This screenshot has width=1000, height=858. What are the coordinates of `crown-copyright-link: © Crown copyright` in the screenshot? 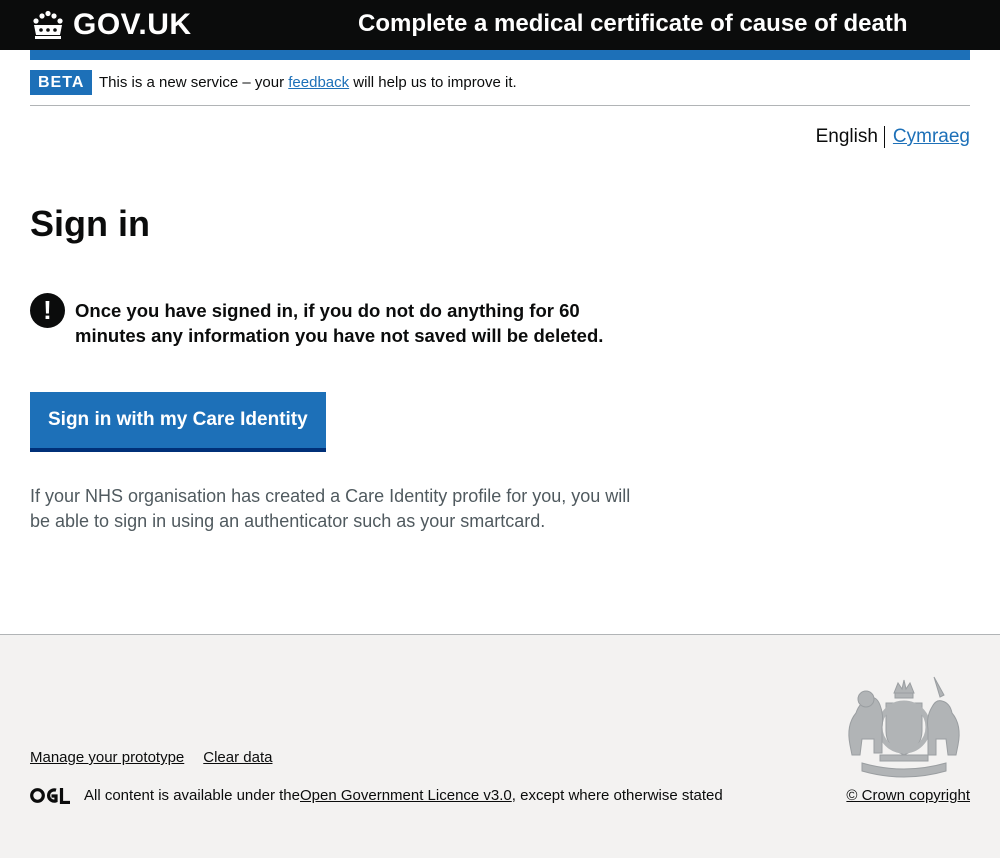 It's located at (908, 795).